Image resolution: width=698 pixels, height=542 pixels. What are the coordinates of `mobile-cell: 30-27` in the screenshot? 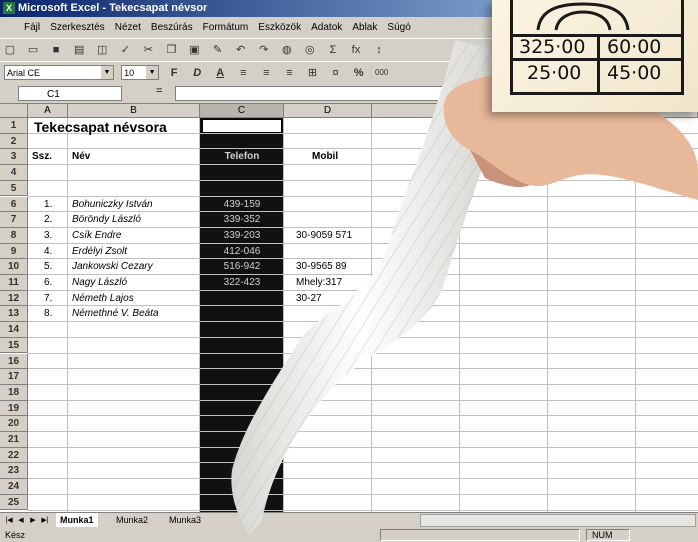 It's located at (309, 298).